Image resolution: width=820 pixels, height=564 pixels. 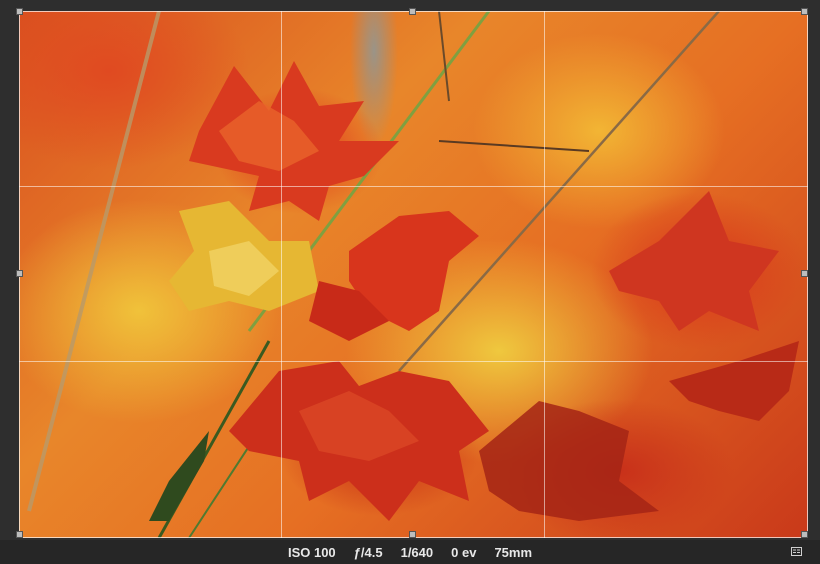 What do you see at coordinates (19, 534) in the screenshot?
I see `crop-handle-bottom-left` at bounding box center [19, 534].